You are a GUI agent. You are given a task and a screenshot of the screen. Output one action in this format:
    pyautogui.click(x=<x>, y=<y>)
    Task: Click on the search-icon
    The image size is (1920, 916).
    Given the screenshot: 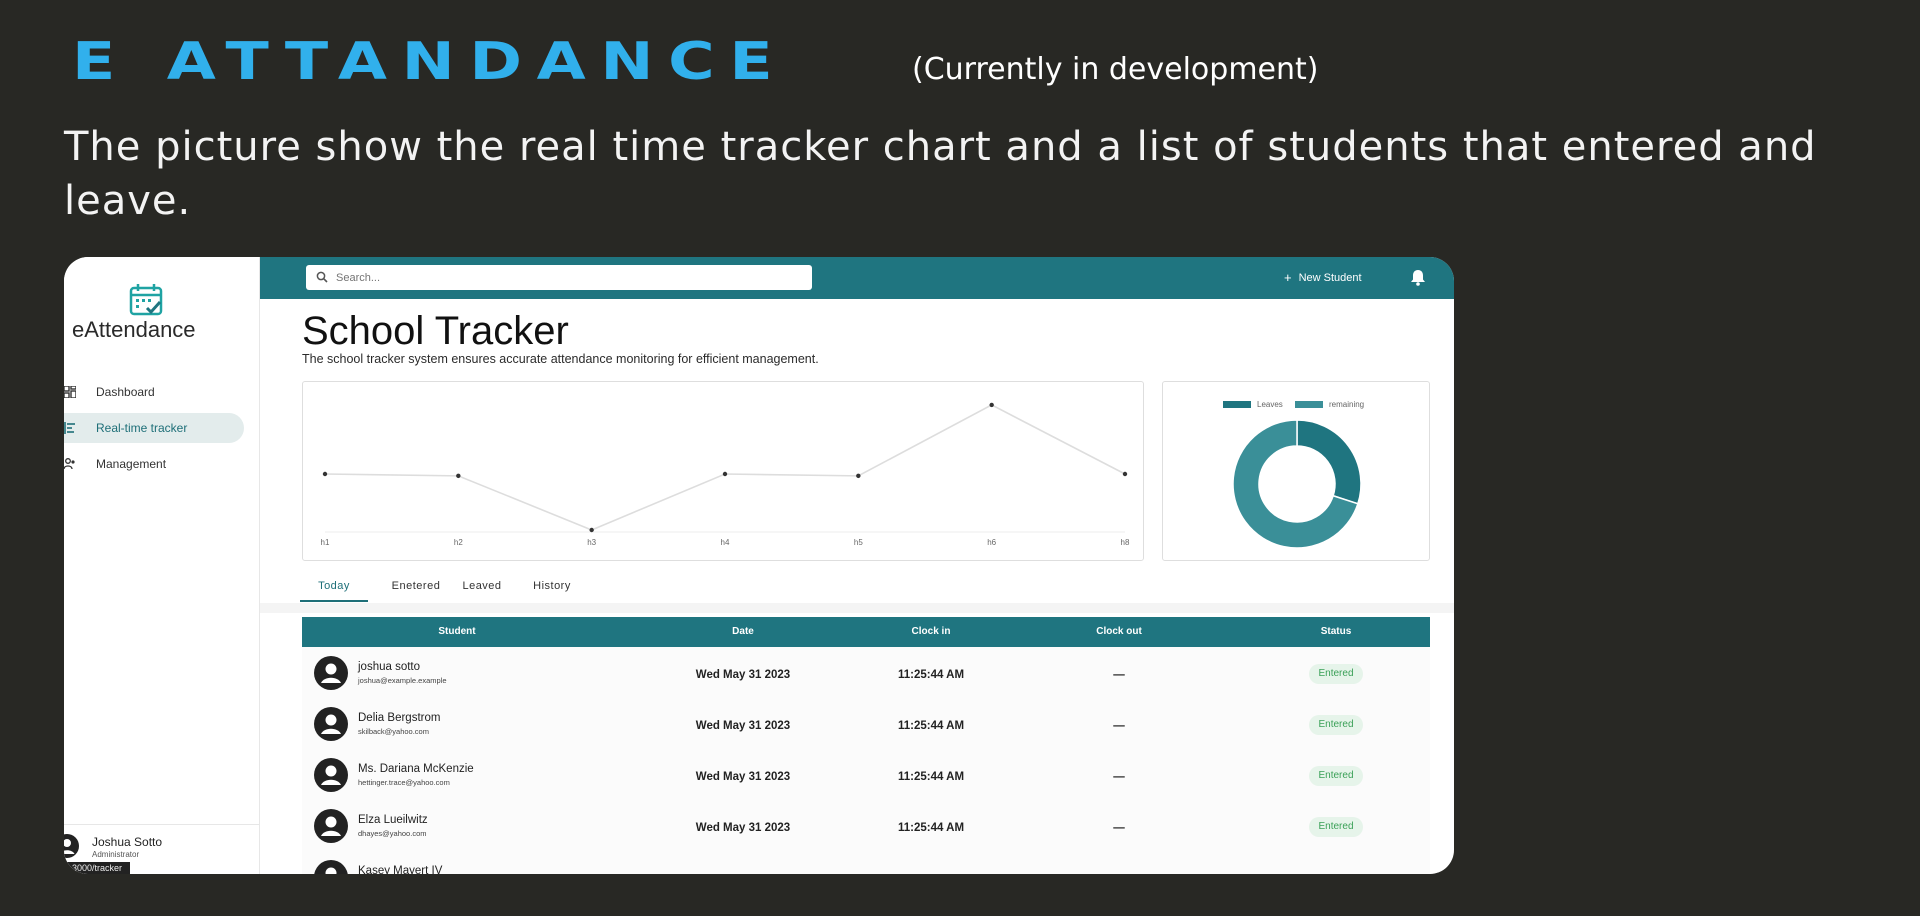 What is the action you would take?
    pyautogui.click(x=322, y=277)
    